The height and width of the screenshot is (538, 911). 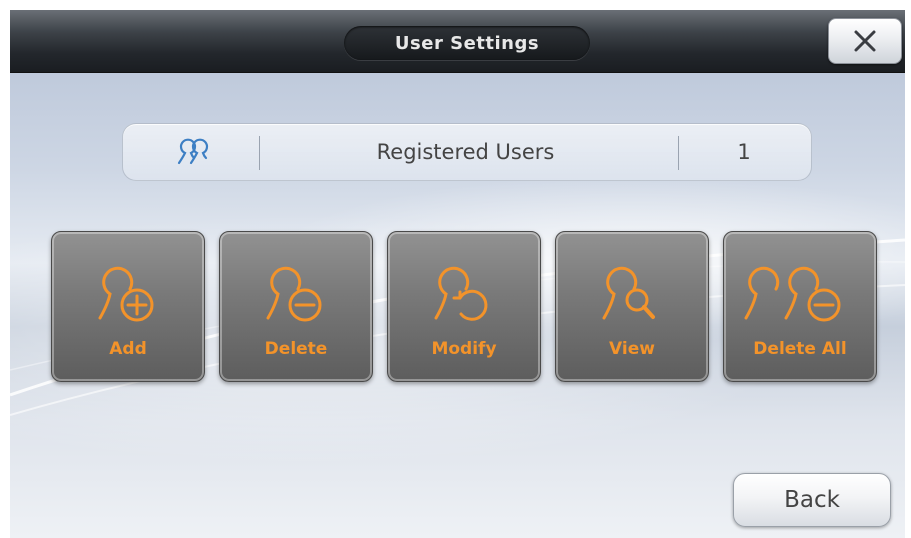 I want to click on users-delete-all-icon, so click(x=792, y=294).